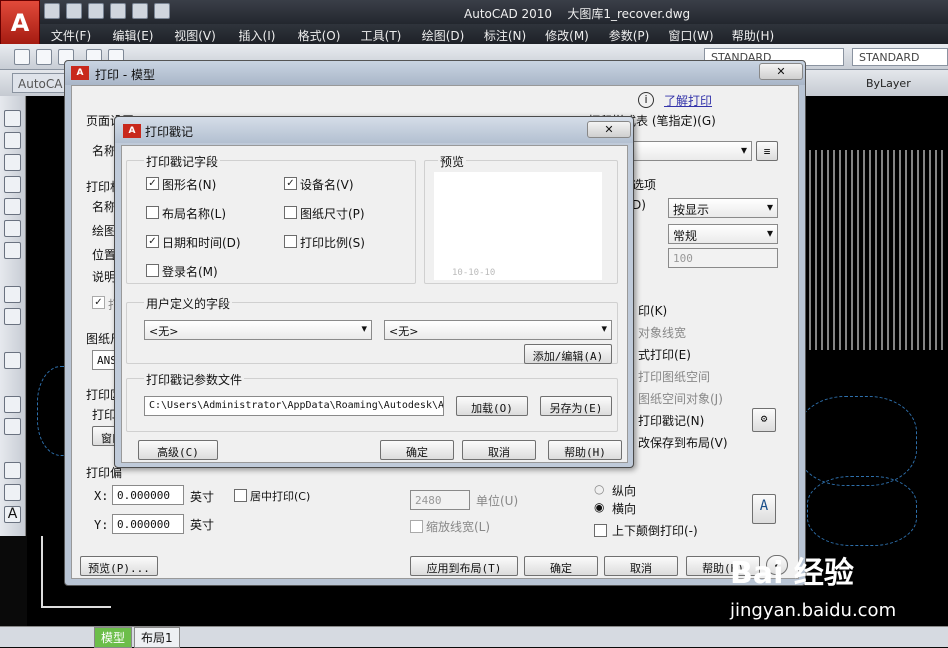 The height and width of the screenshot is (648, 948). I want to click on arc-icon, so click(12, 228).